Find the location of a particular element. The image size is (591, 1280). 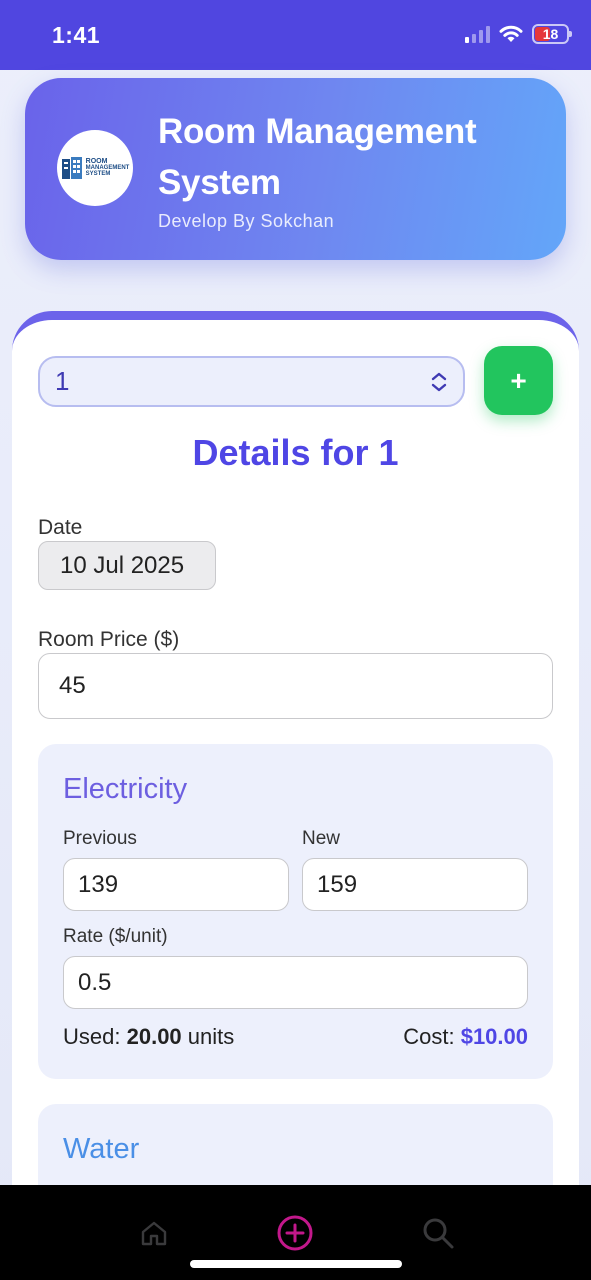

rate-label: Rate ($/unit) is located at coordinates (115, 936).